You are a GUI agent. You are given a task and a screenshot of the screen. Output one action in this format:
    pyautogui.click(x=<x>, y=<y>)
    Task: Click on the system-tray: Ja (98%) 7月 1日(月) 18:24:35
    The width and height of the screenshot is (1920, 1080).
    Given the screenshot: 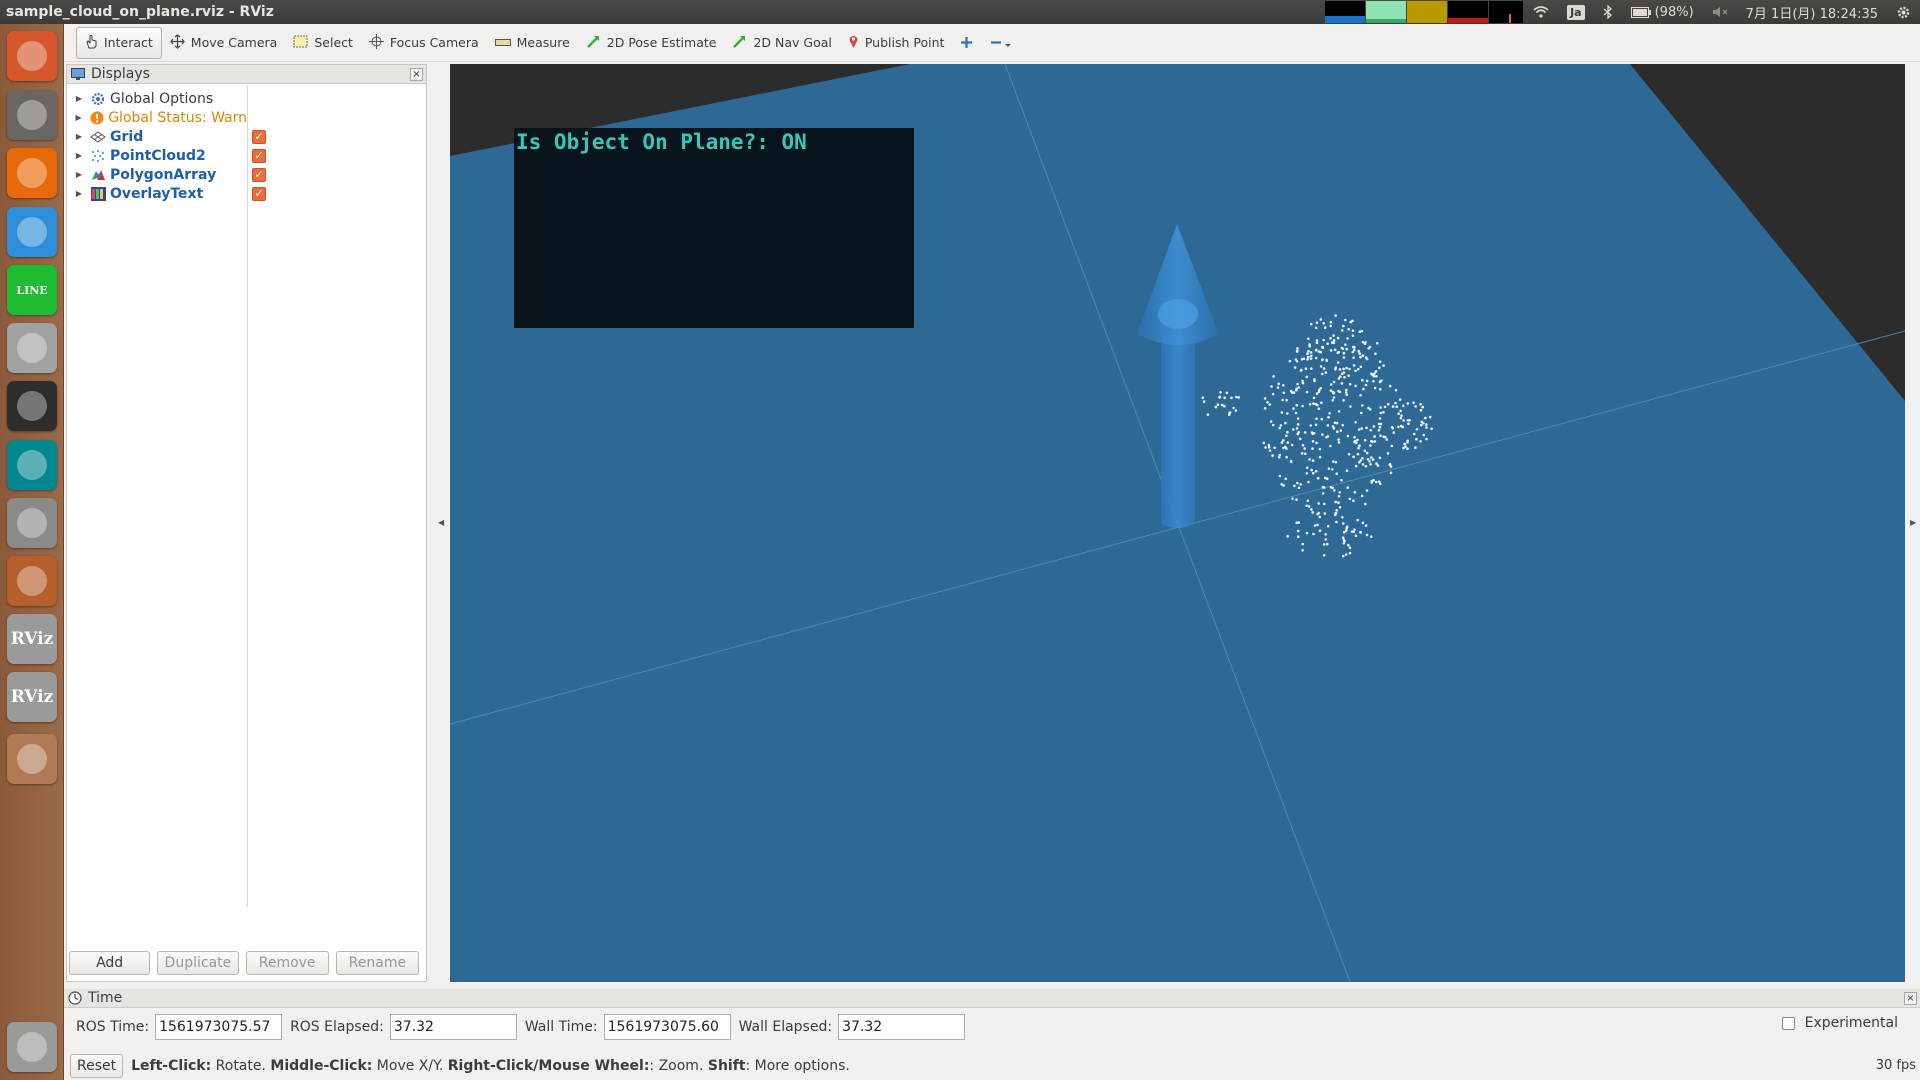 What is the action you would take?
    pyautogui.click(x=1622, y=12)
    